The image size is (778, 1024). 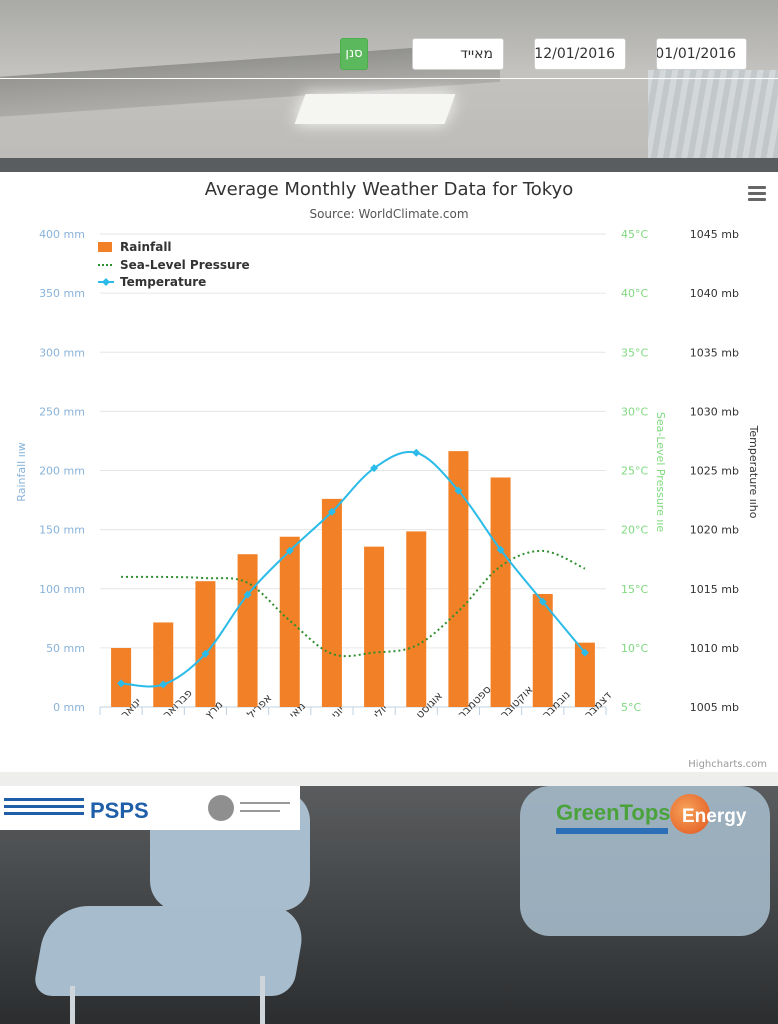 I want to click on rainfall-axis-title: Rainfall ‪ו‬ו‬w, so click(x=21, y=471).